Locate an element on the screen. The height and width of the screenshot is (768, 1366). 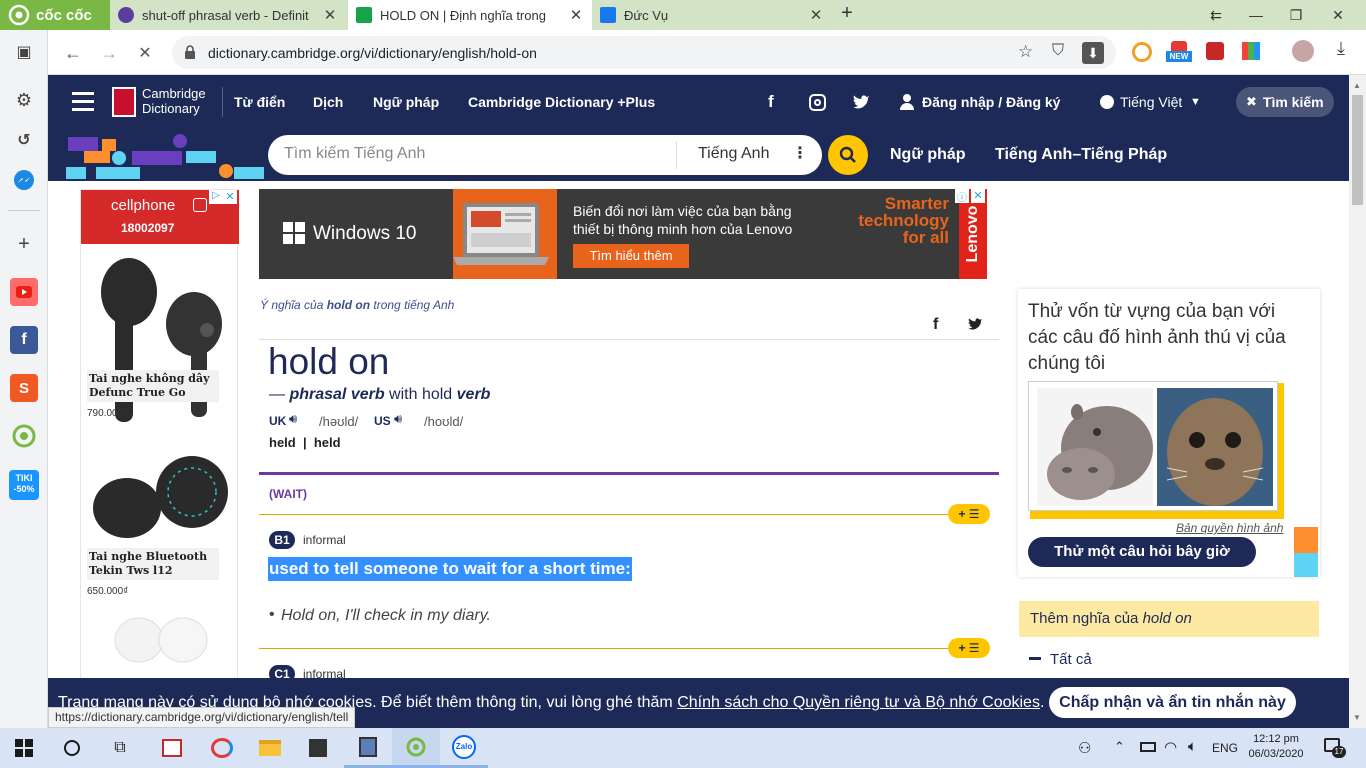
new-tab-button: + is located at coordinates (847, 15).